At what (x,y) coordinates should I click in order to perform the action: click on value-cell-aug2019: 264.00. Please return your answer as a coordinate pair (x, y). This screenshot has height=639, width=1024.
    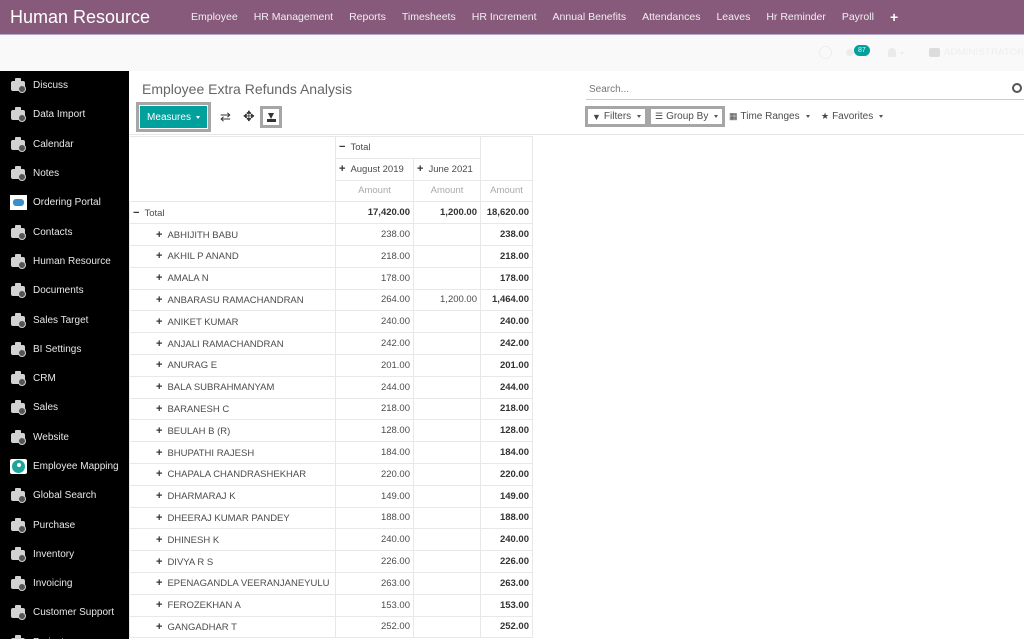
    Looking at the image, I should click on (374, 300).